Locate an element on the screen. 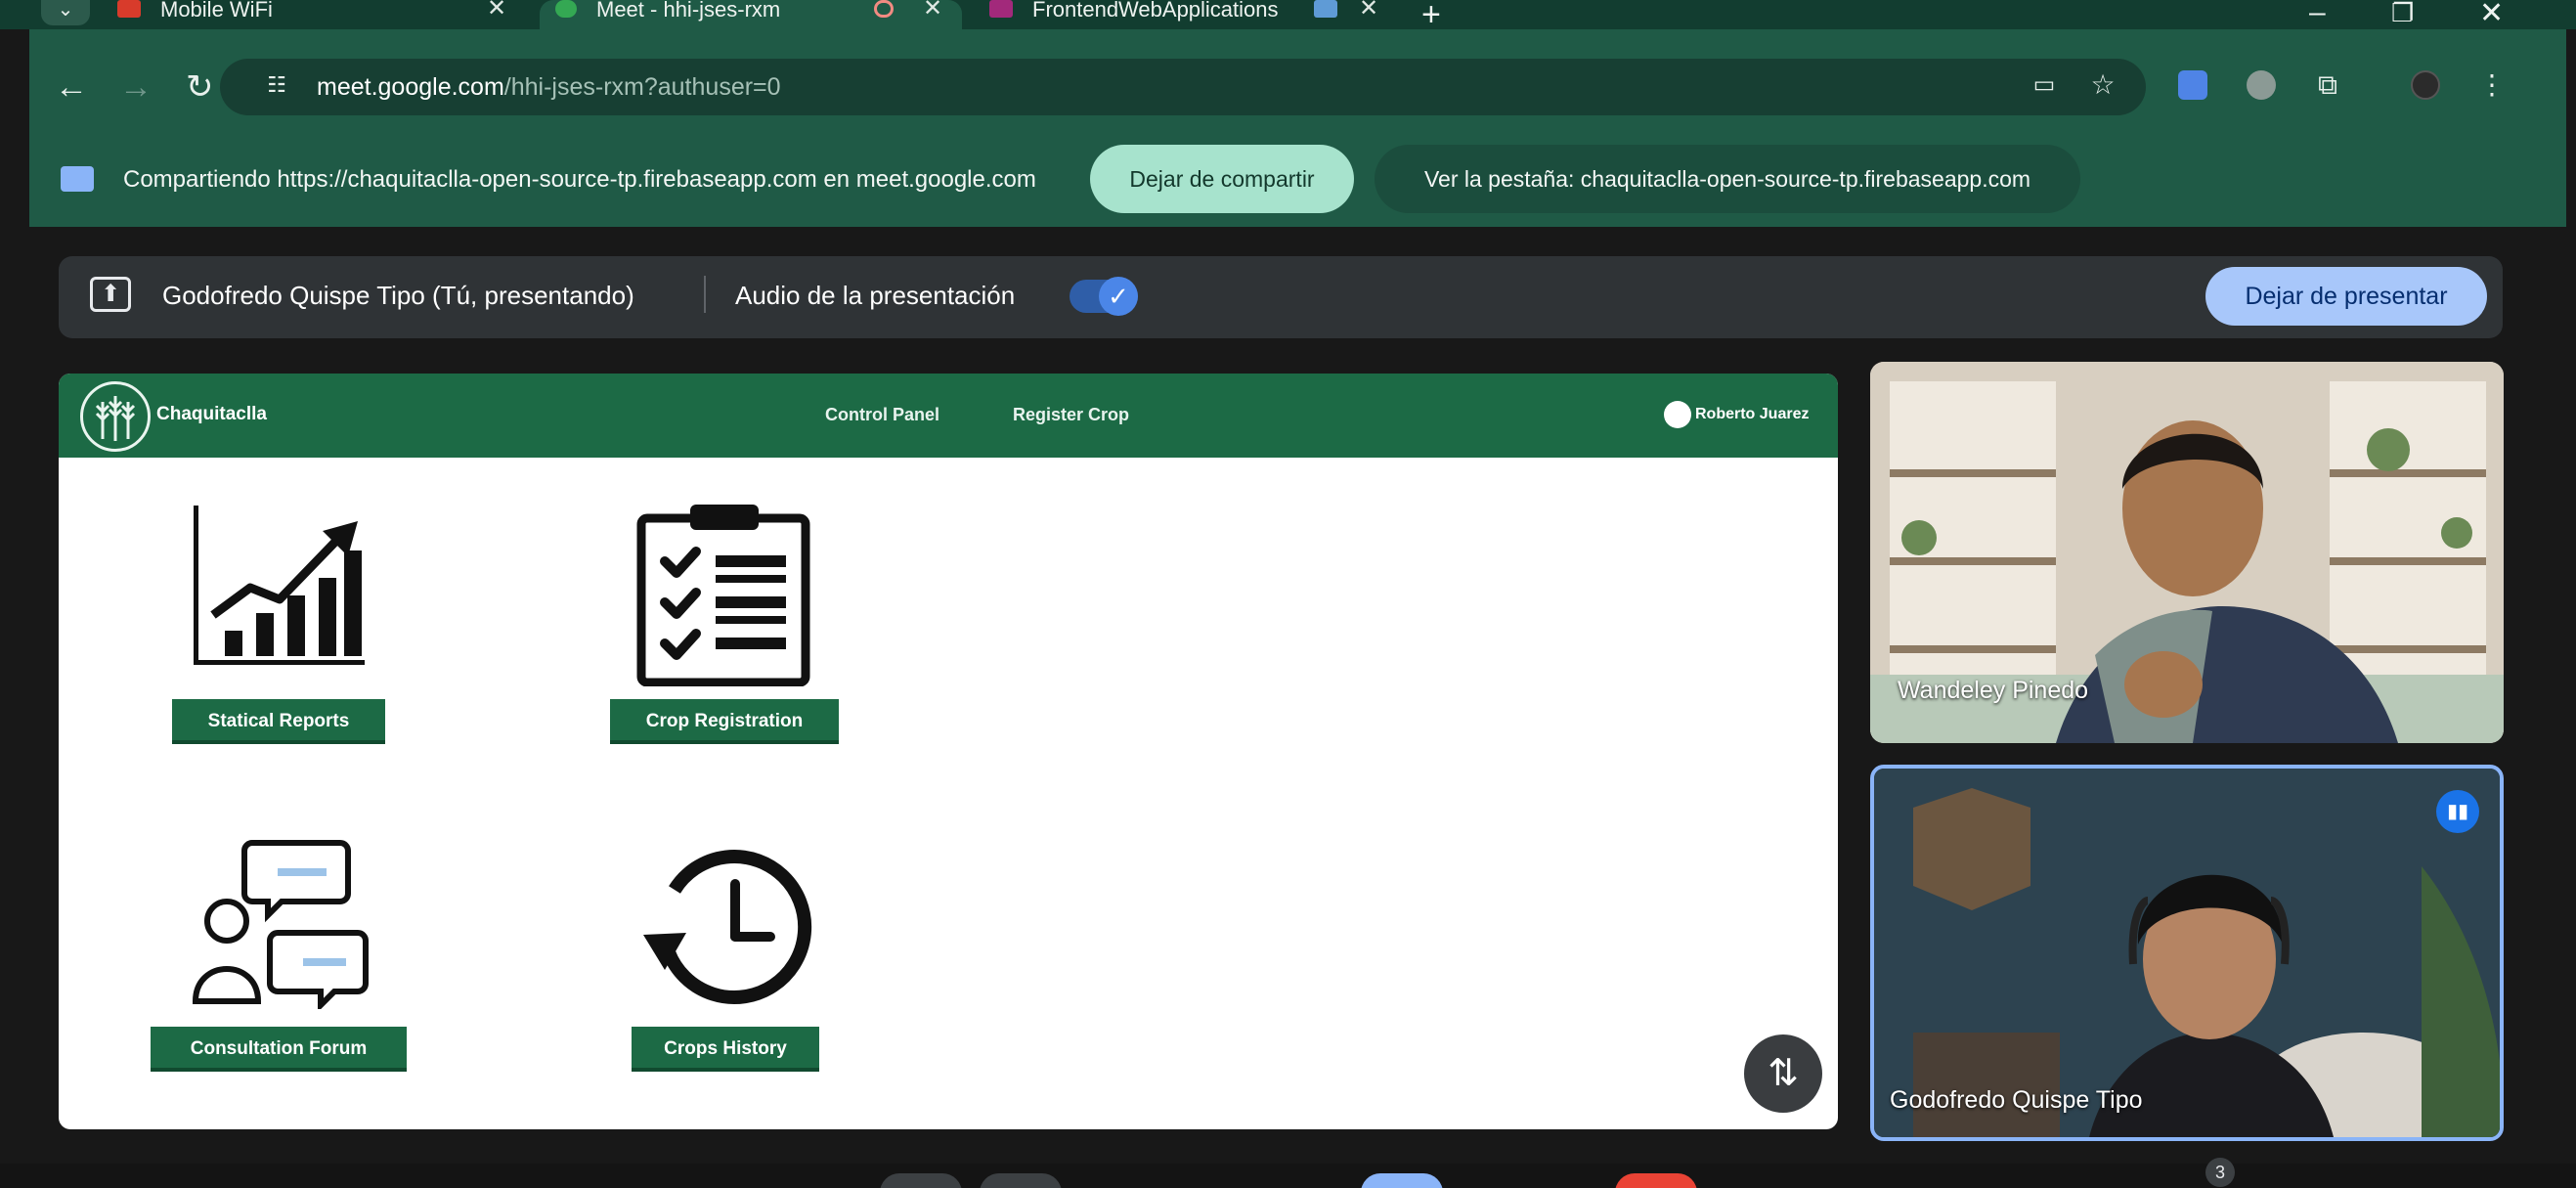 The width and height of the screenshot is (2576, 1188). video-feed is located at coordinates (2187, 953).